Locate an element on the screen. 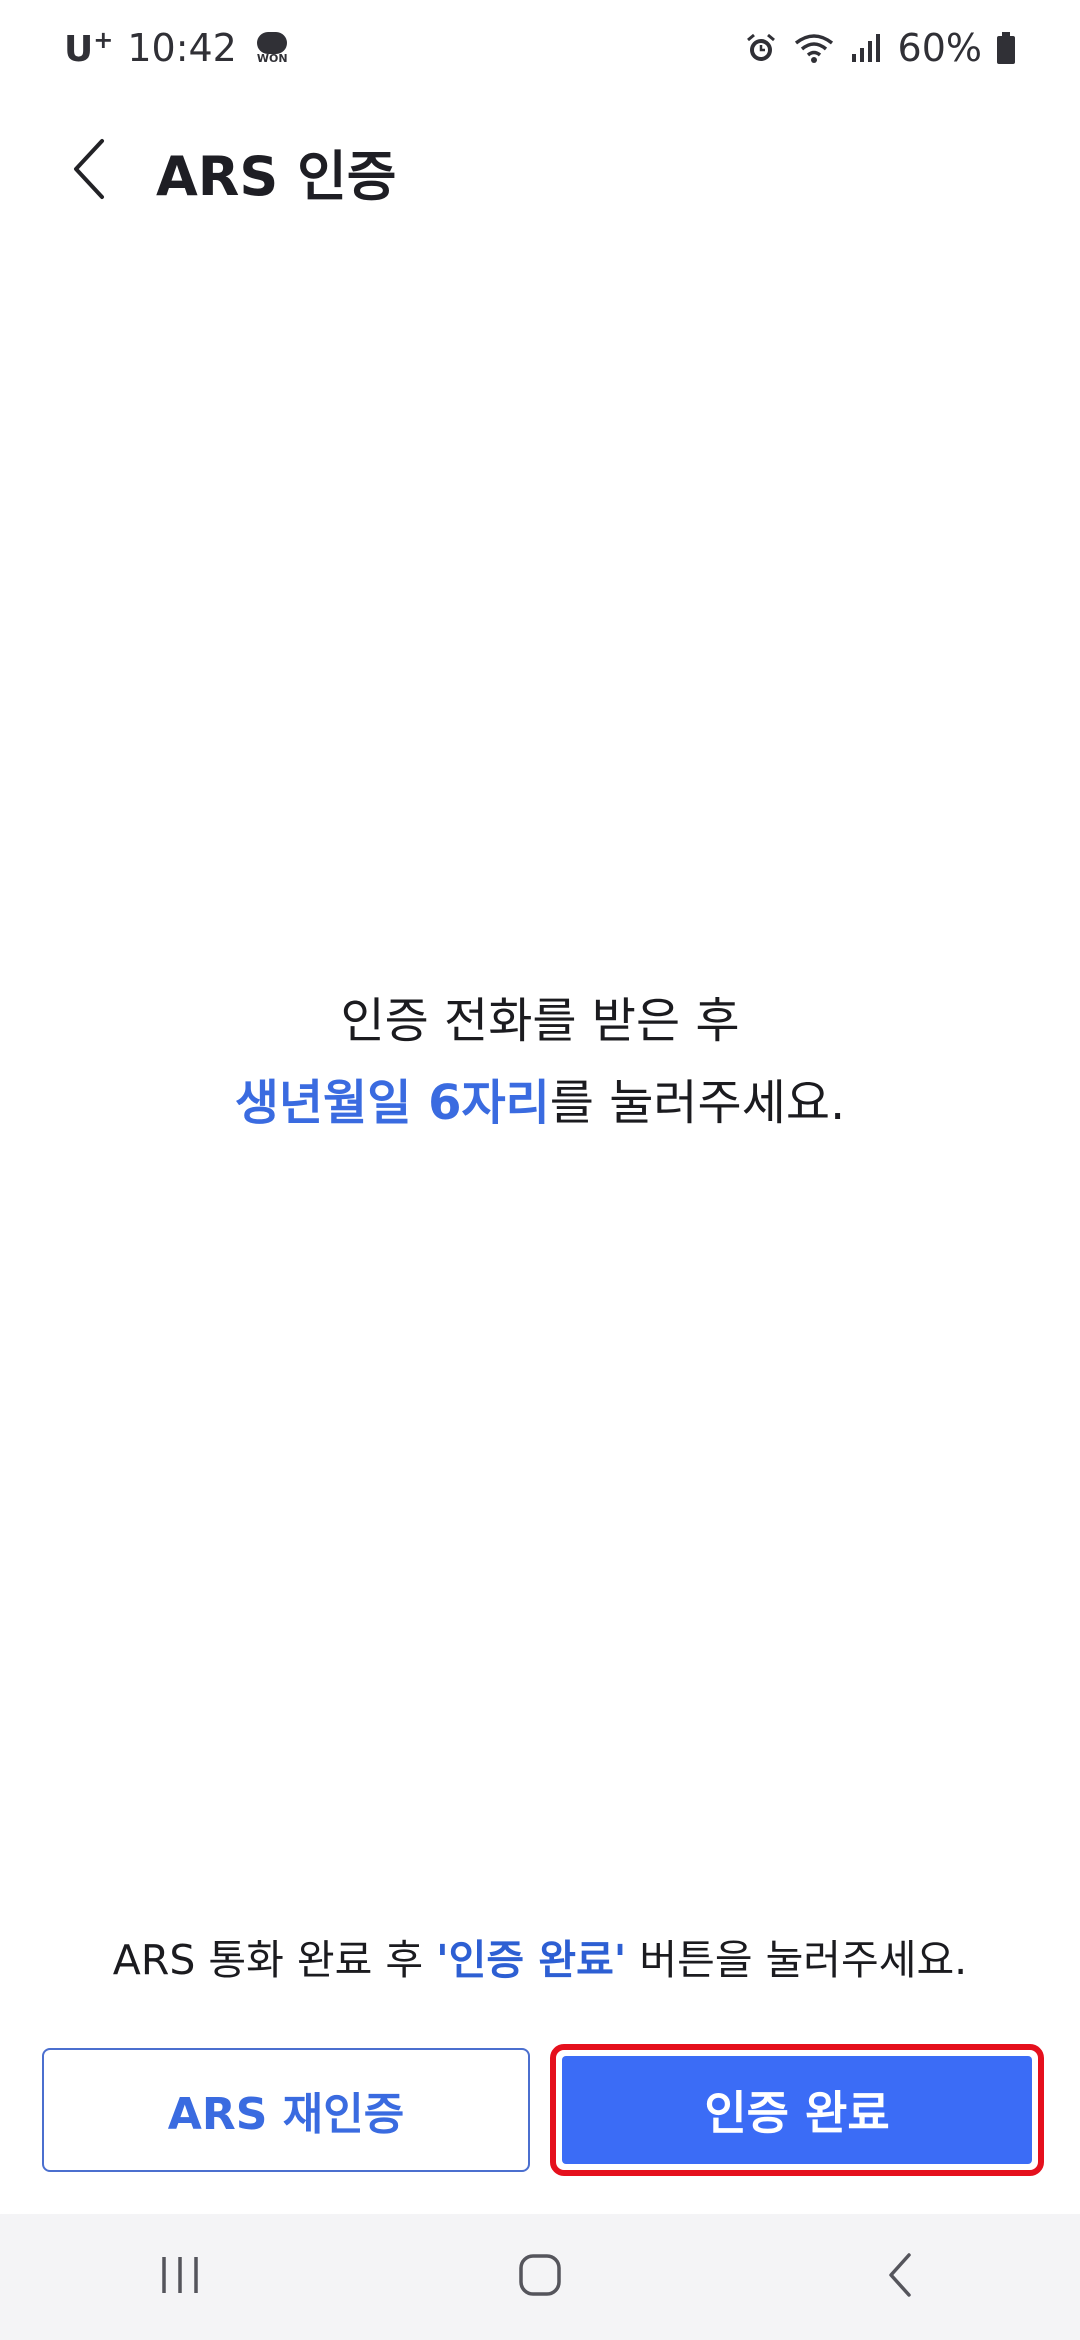  app-bar: ARS 인증 is located at coordinates (540, 171).